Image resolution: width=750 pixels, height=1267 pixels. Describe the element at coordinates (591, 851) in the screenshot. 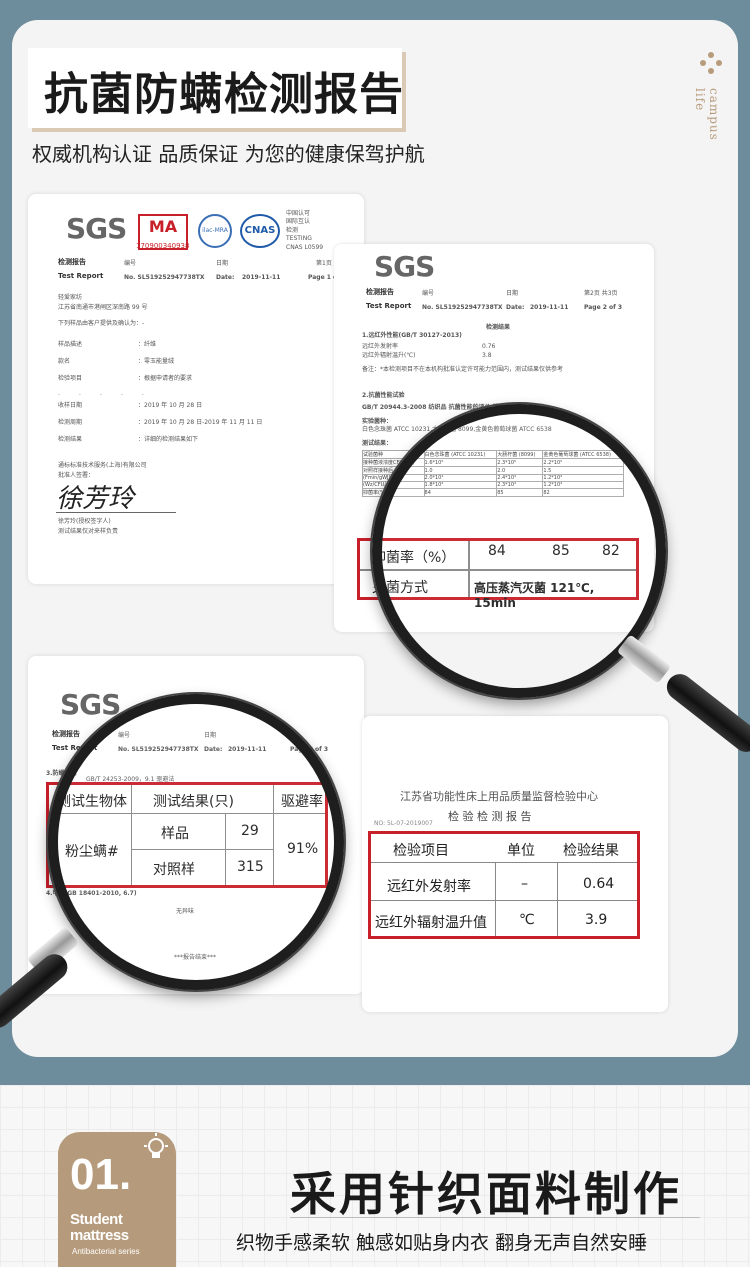

I see `result-header: 检验结果` at that location.